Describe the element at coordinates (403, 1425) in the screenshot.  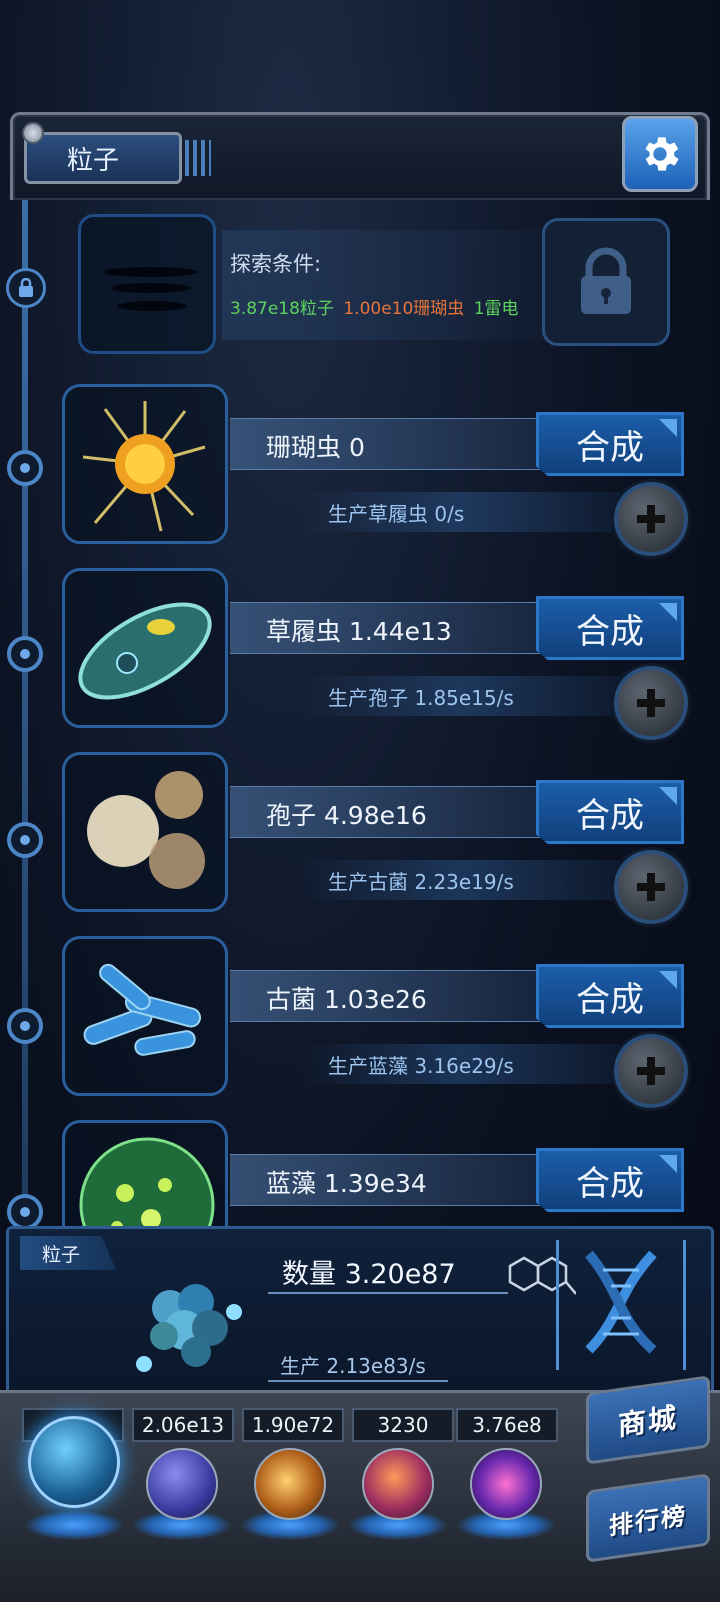
I see `resource-value: 3230` at that location.